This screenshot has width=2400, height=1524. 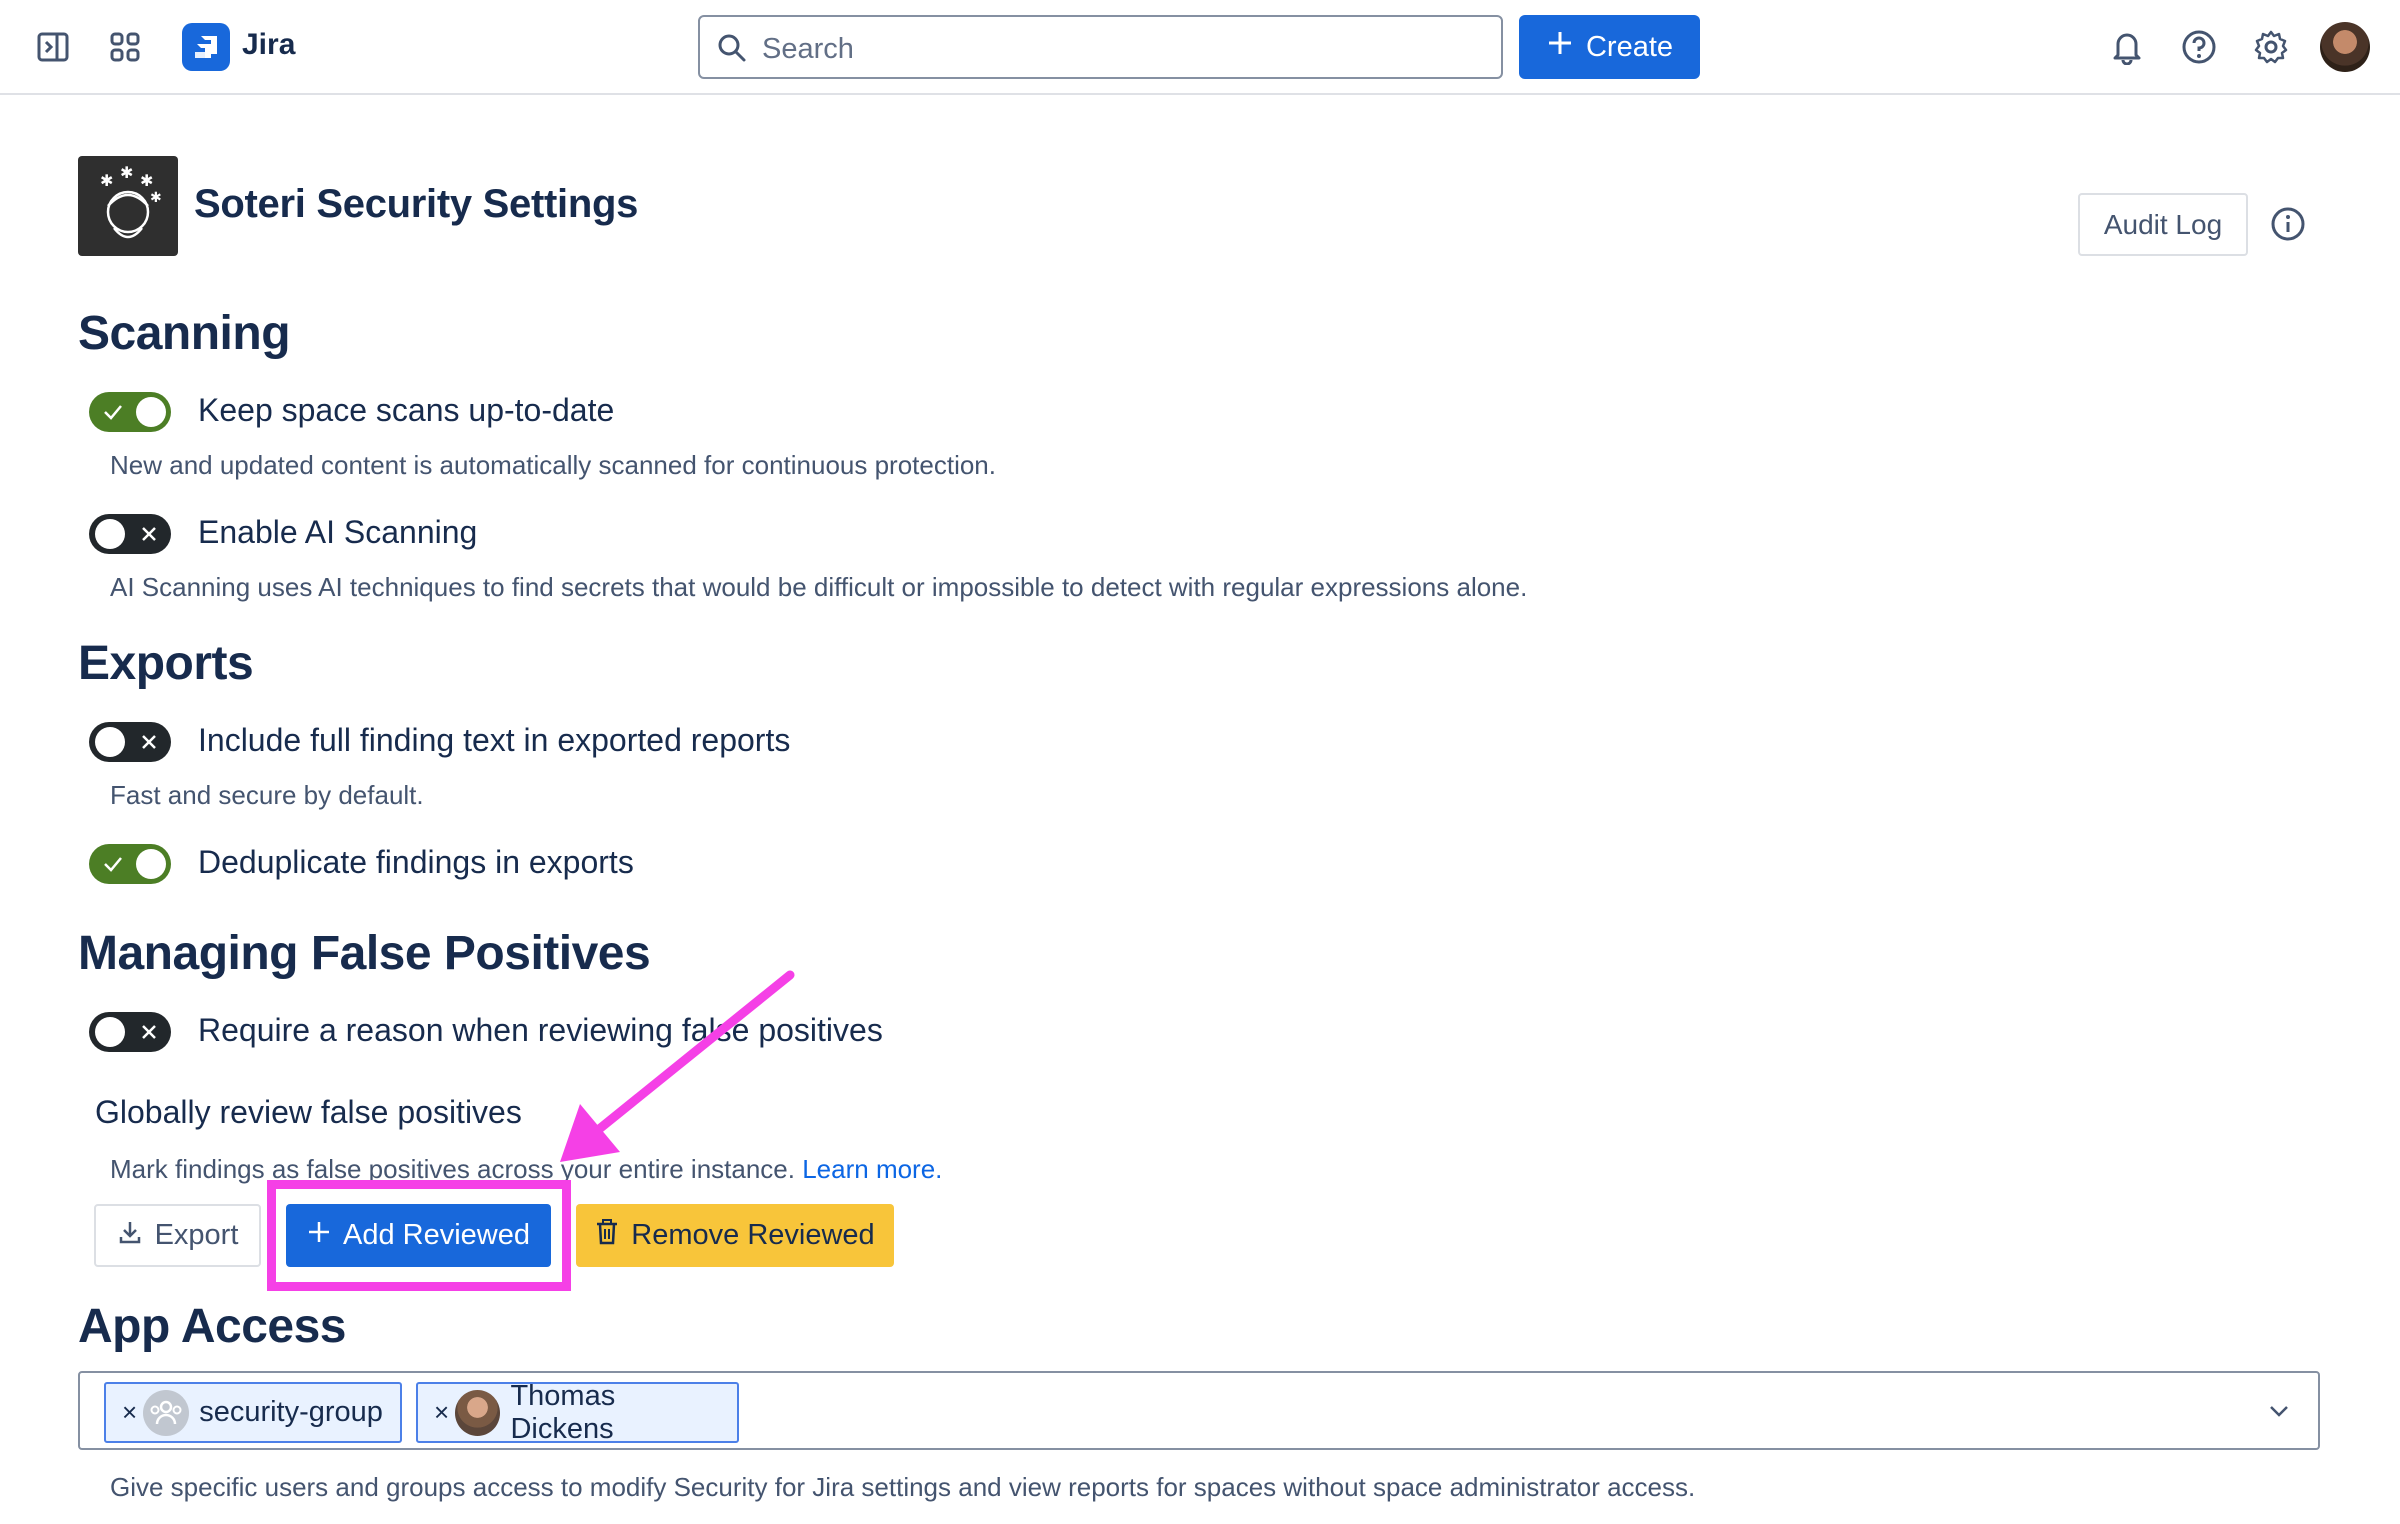 What do you see at coordinates (563, 1412) in the screenshot?
I see `chip-label: Thomas Dickens` at bounding box center [563, 1412].